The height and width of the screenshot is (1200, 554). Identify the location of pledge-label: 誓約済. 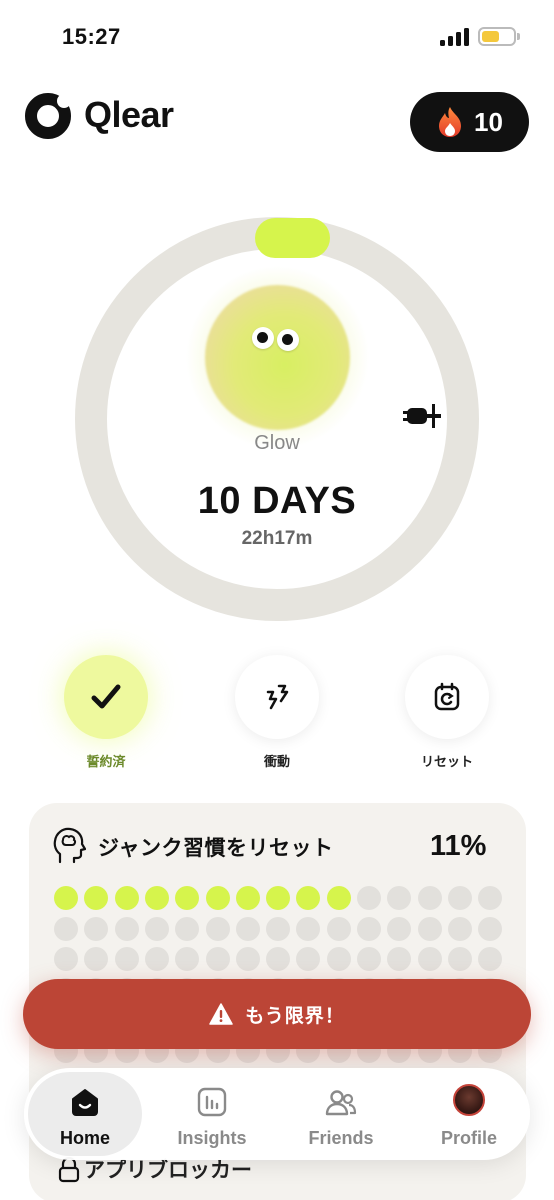
(106, 761).